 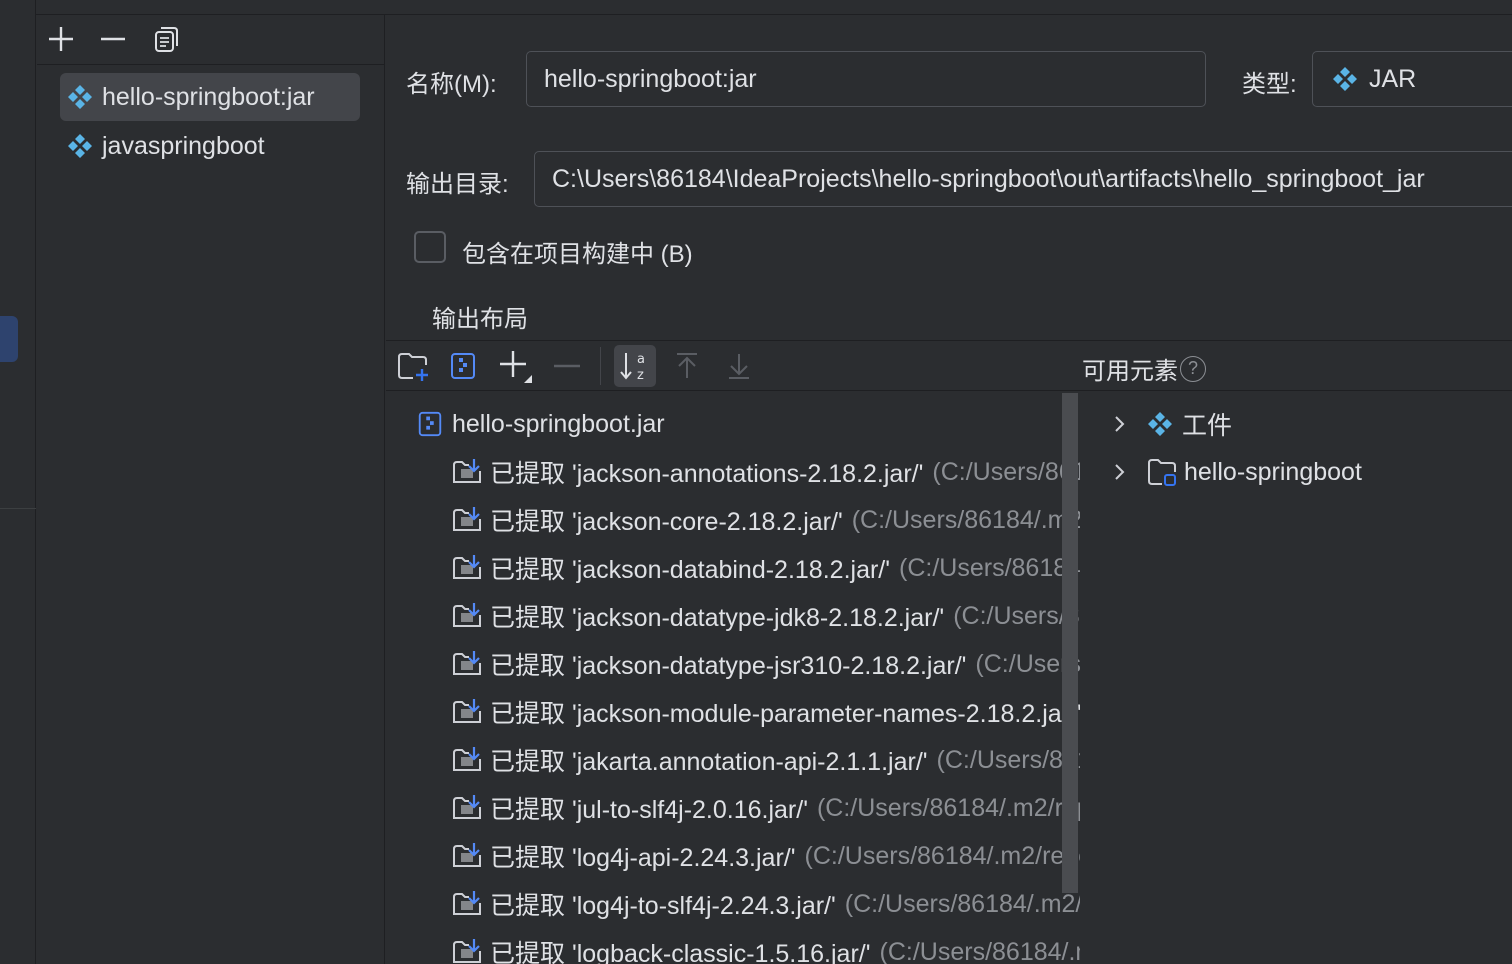 I want to click on plus-dropdown-icon, so click(x=516, y=367).